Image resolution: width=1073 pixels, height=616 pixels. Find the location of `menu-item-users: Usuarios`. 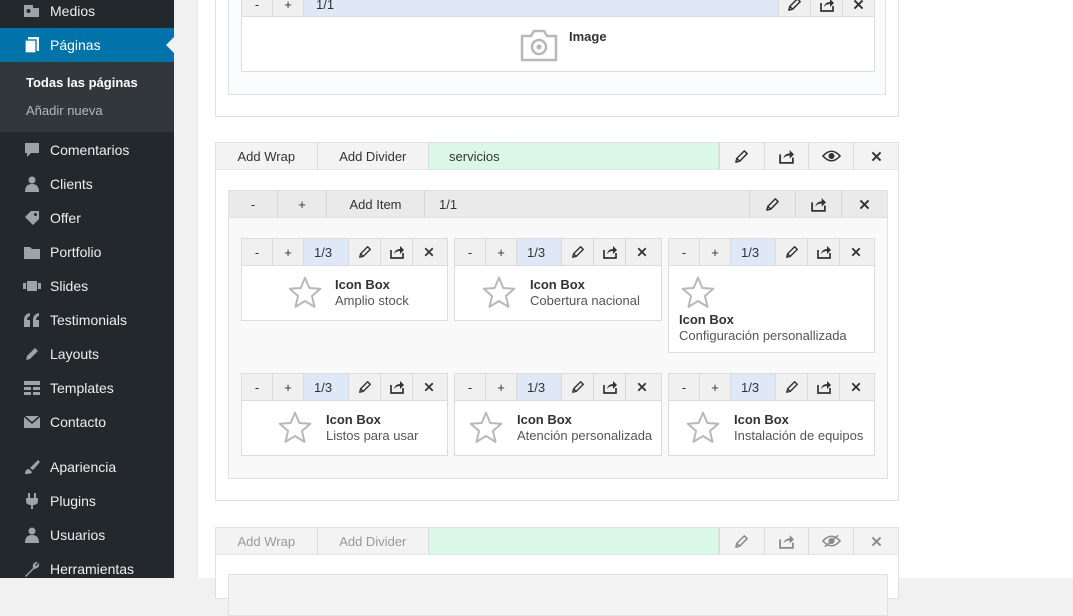

menu-item-users: Usuarios is located at coordinates (87, 535).